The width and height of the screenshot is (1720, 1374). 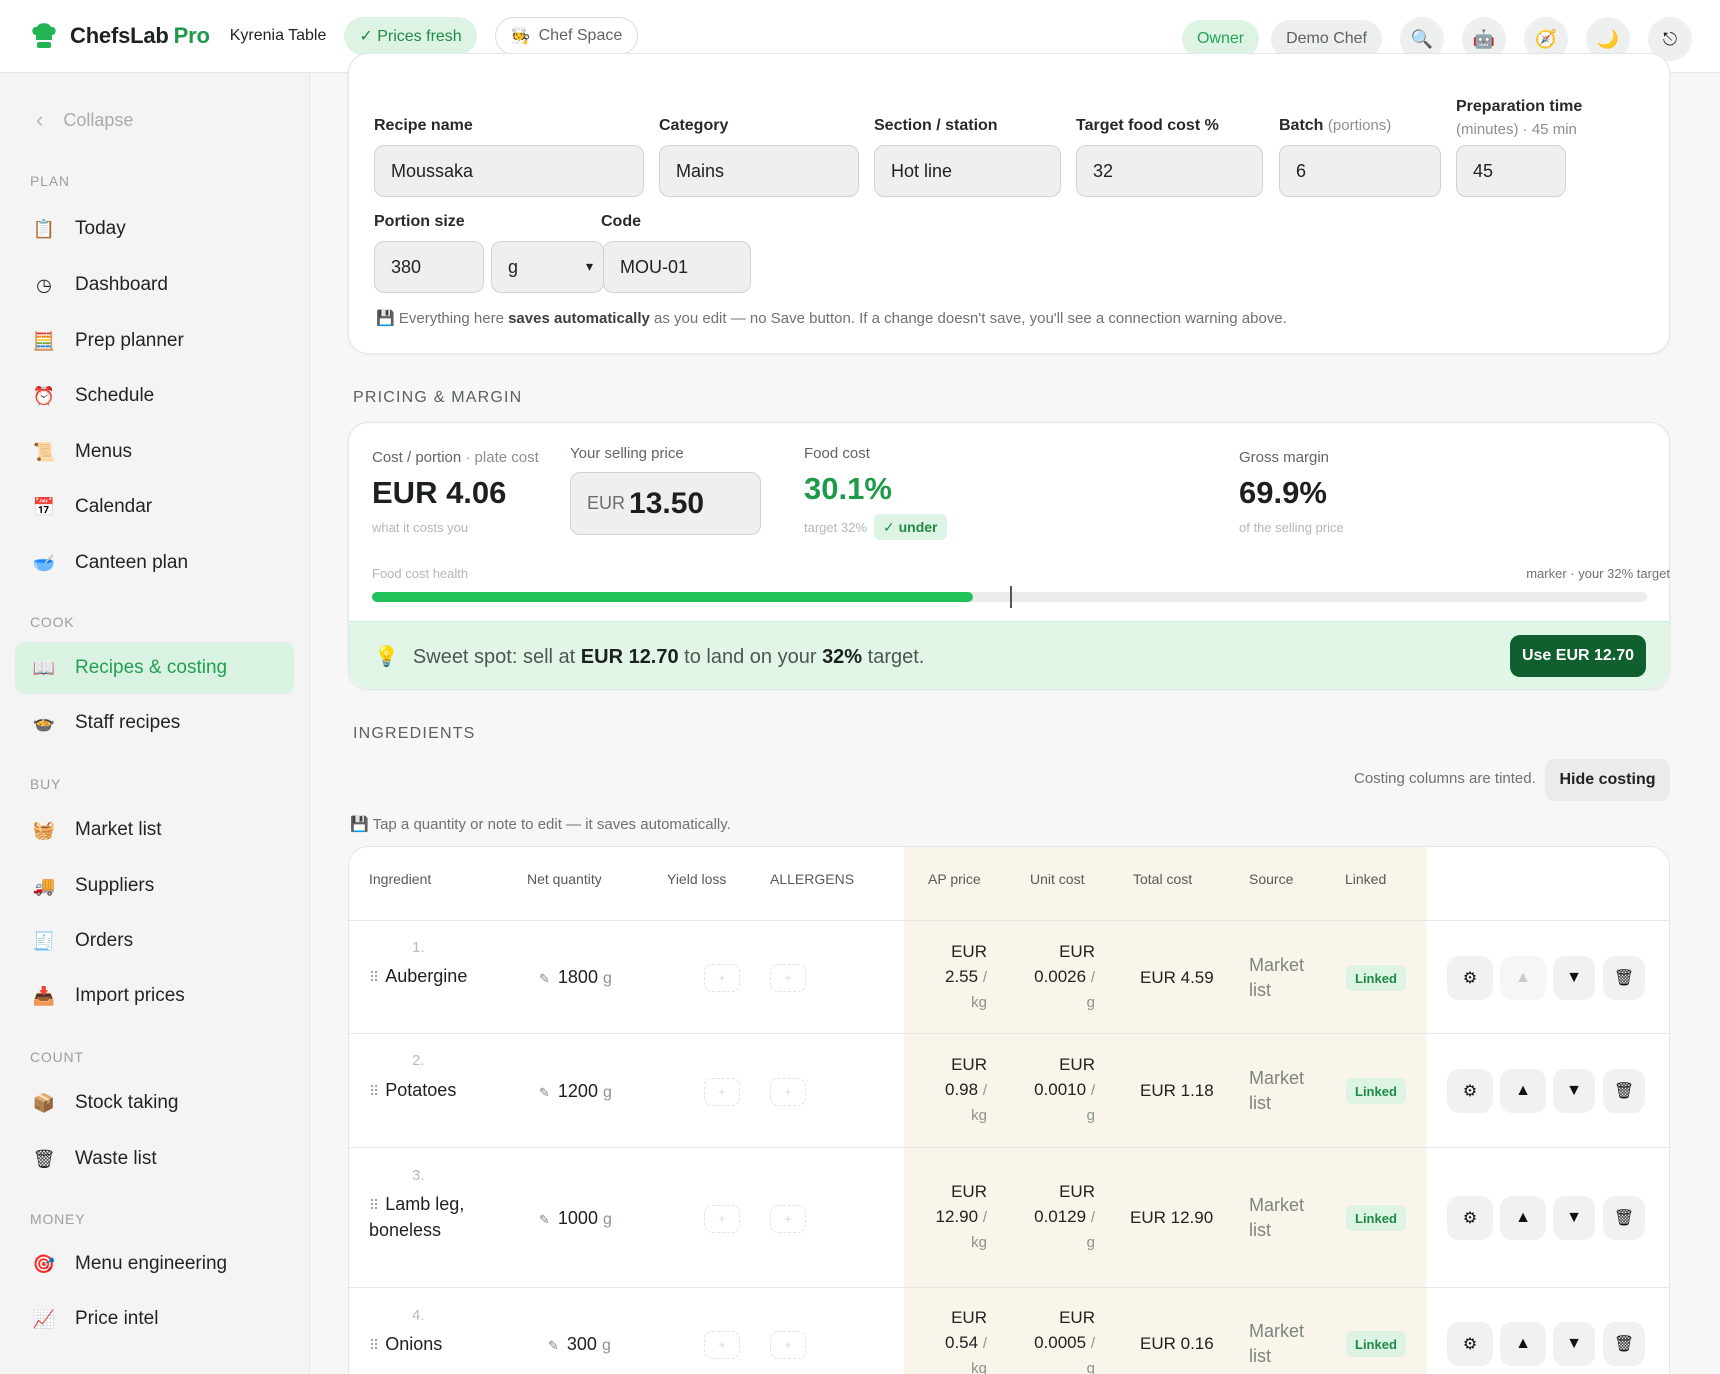 What do you see at coordinates (455, 457) in the screenshot?
I see `cost-portion-label: Cost / portion · plate cost` at bounding box center [455, 457].